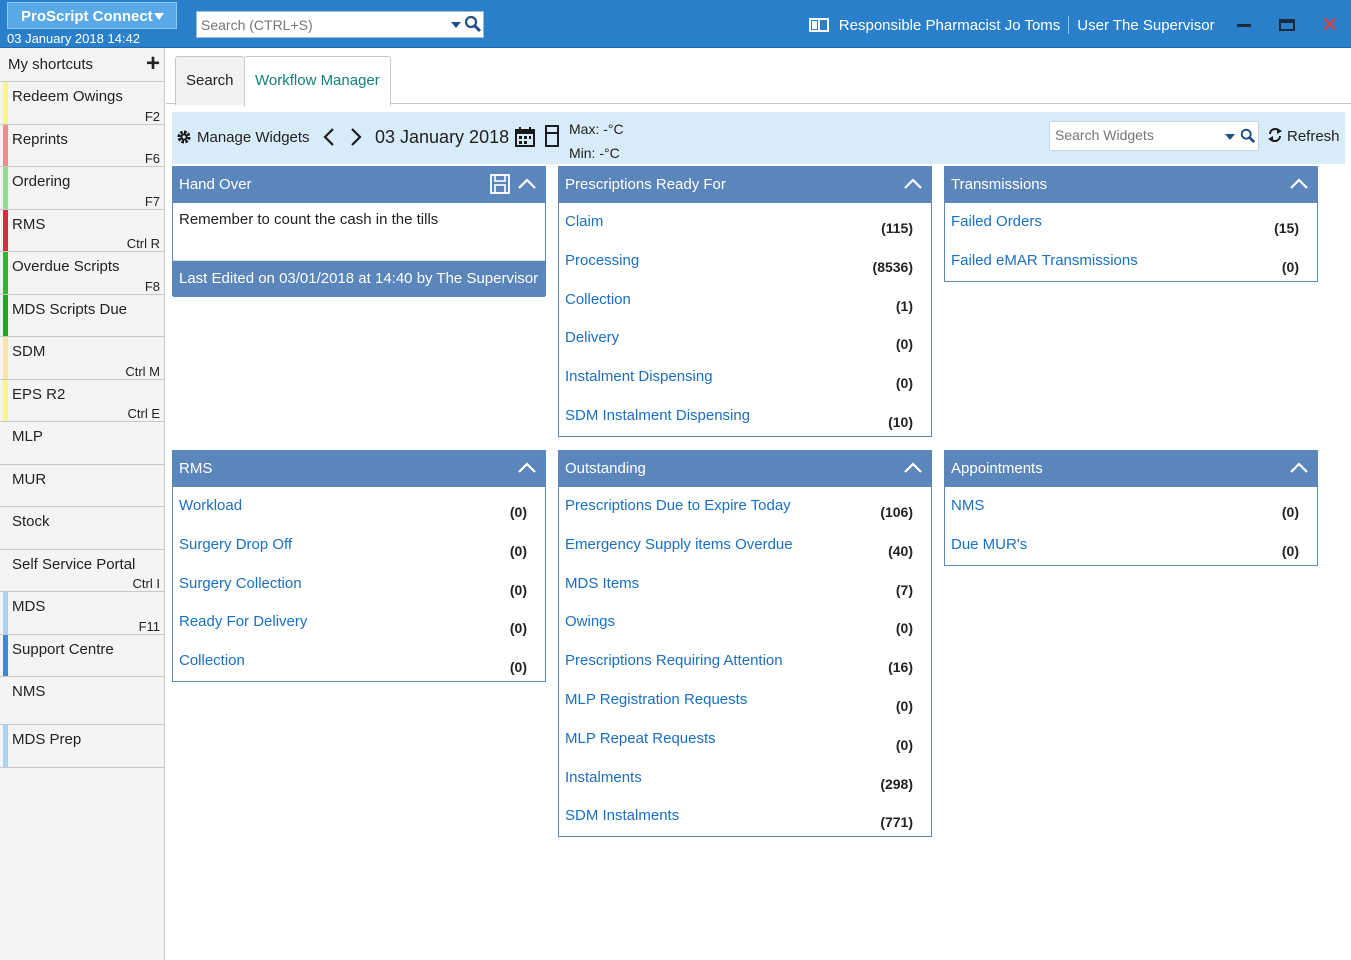 Image resolution: width=1351 pixels, height=960 pixels. What do you see at coordinates (596, 141) in the screenshot?
I see `fridge-temperature: Max: -°C Min: -°C` at bounding box center [596, 141].